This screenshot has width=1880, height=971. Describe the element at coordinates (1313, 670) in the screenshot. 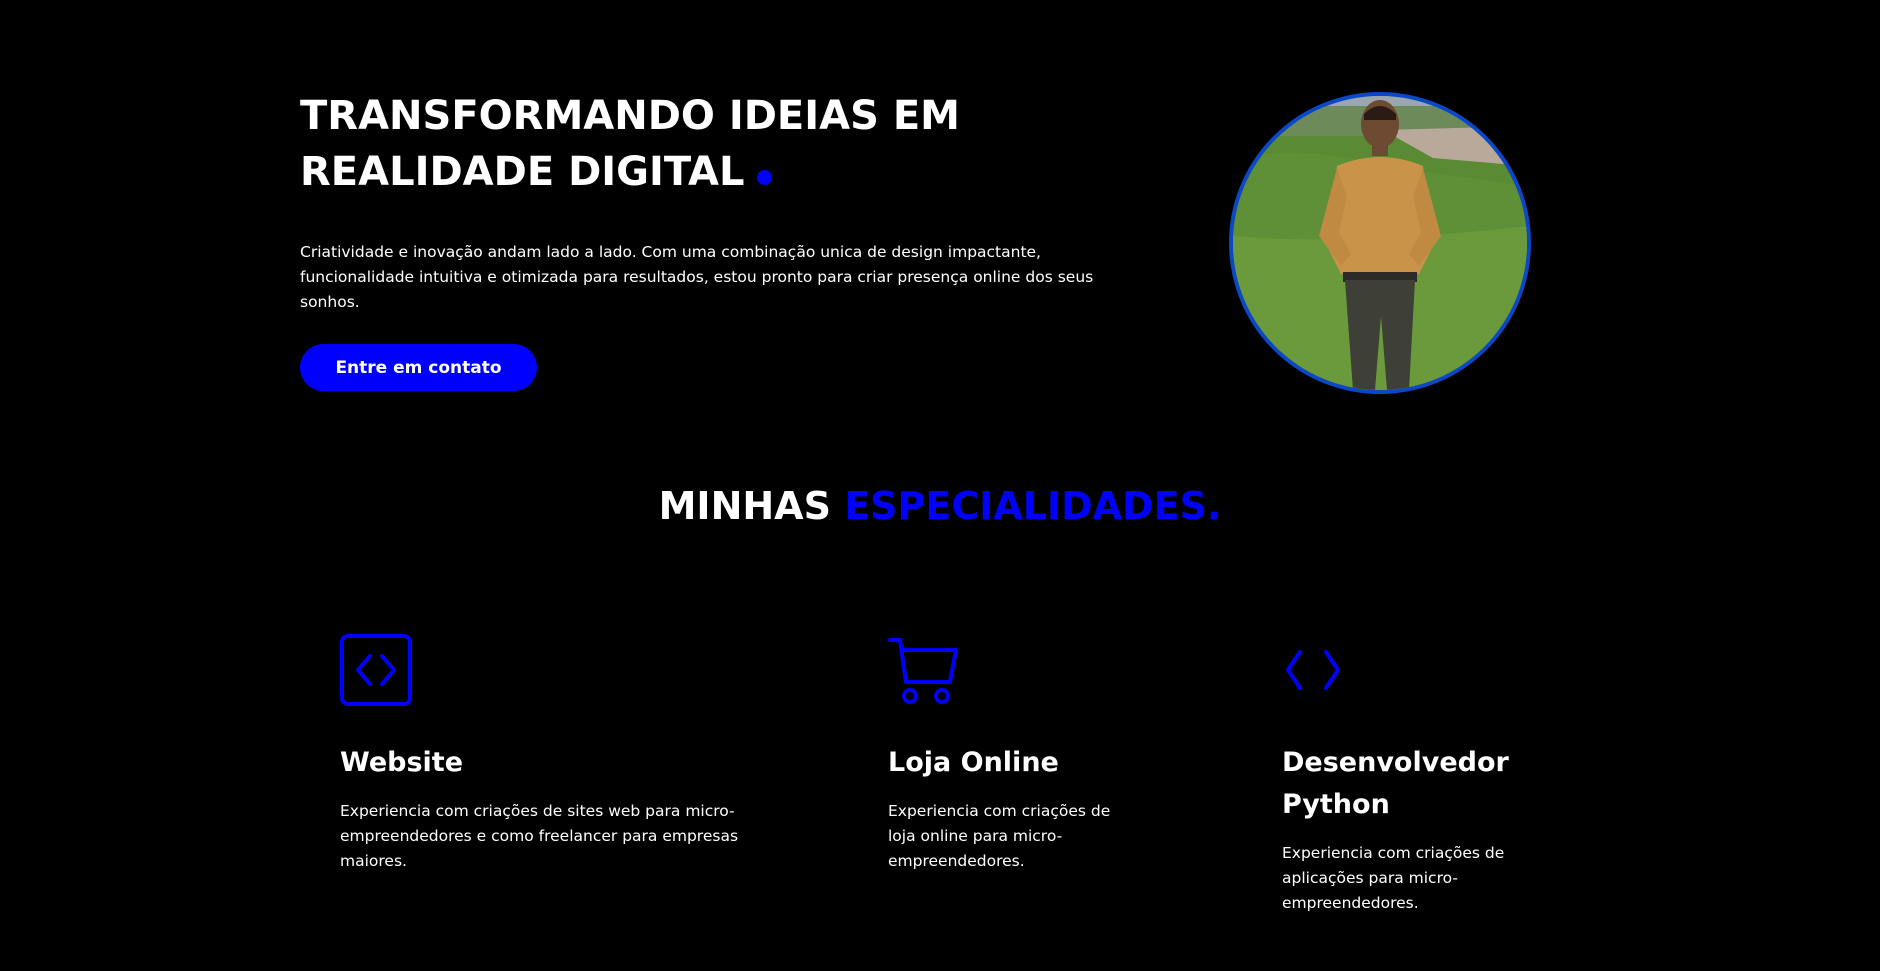

I see `code-brackets-icon` at that location.